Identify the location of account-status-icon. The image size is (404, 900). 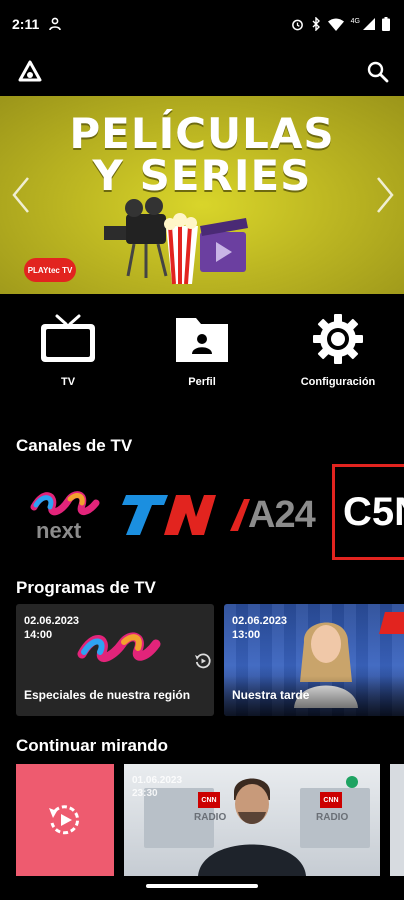
(55, 24).